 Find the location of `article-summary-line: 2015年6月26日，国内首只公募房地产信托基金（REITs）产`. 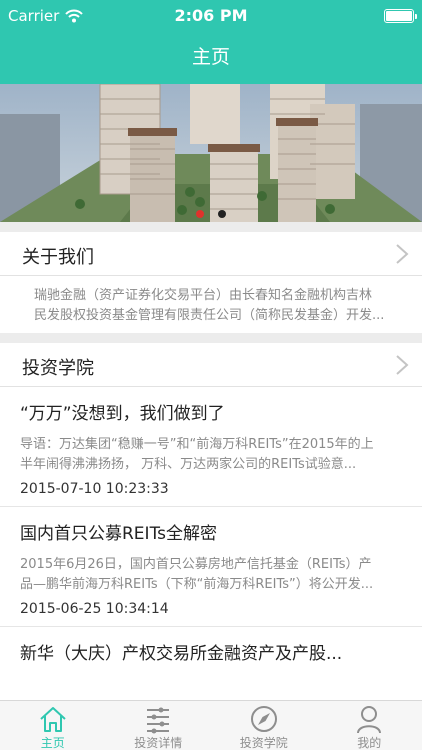

article-summary-line: 2015年6月26日，国内首只公募房地产信托基金（REITs）产 is located at coordinates (196, 564).